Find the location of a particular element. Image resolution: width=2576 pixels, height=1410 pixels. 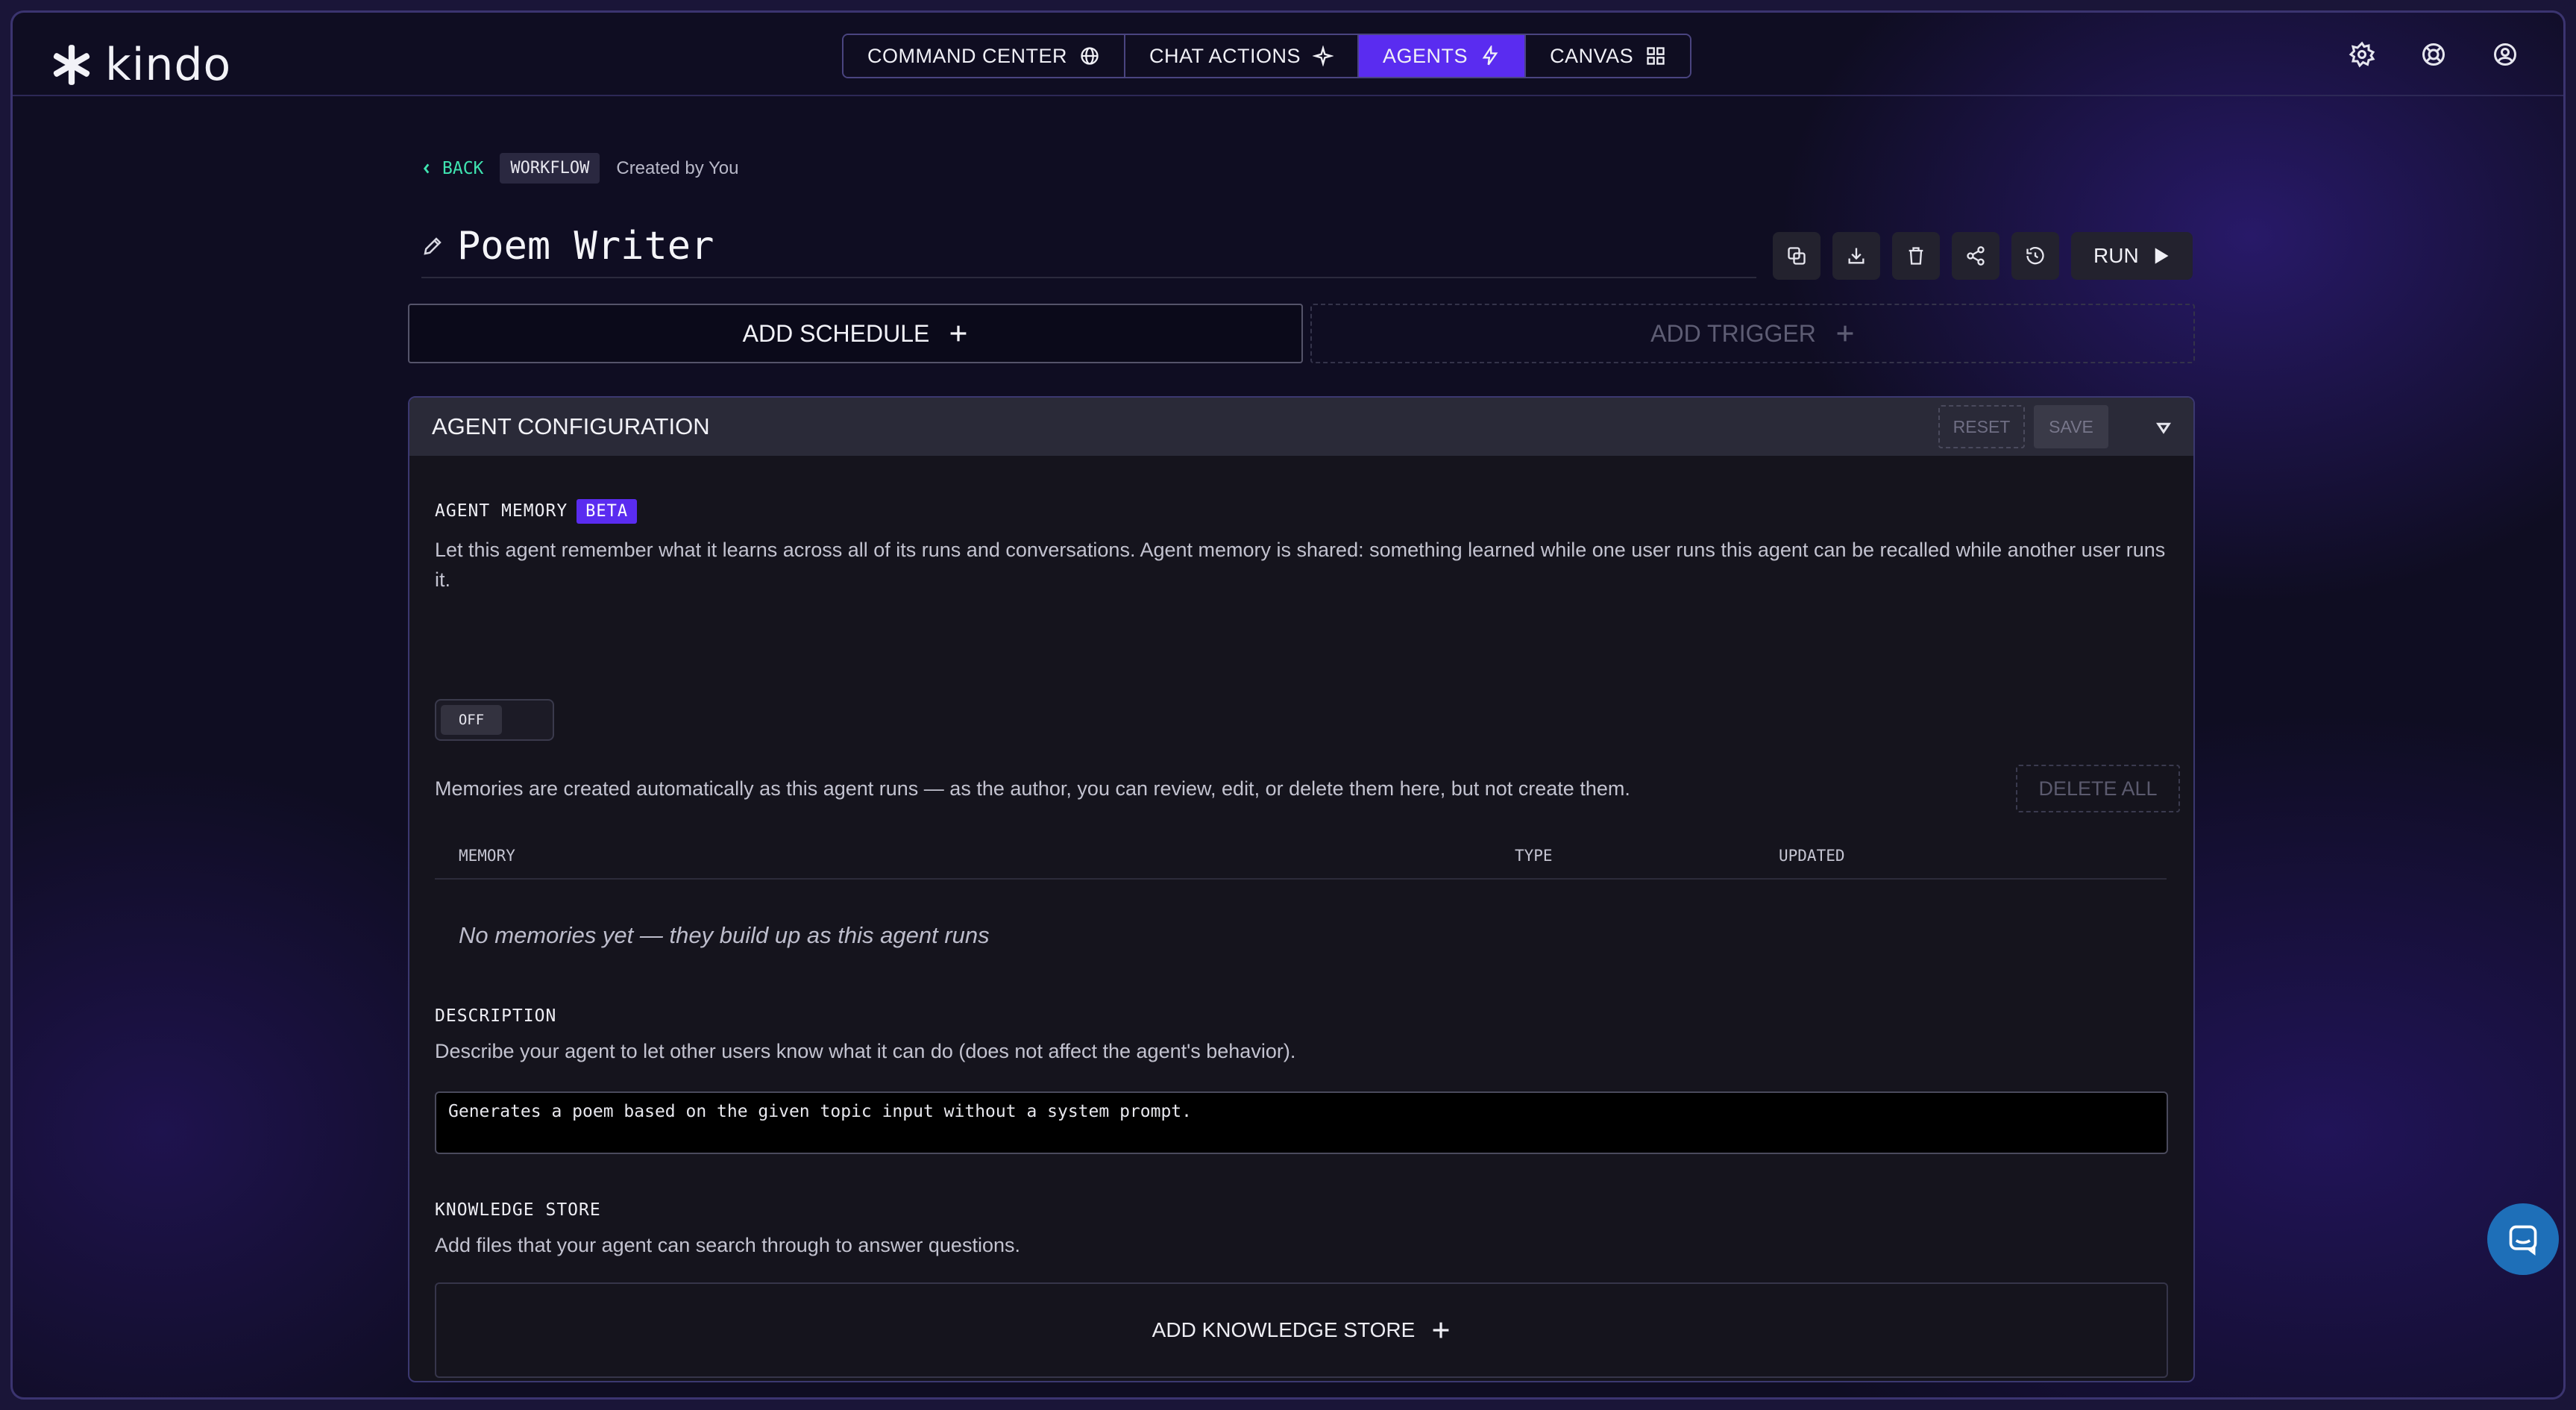

memory-table-header: MEMORY TYPE UPDATED is located at coordinates (1301, 861).